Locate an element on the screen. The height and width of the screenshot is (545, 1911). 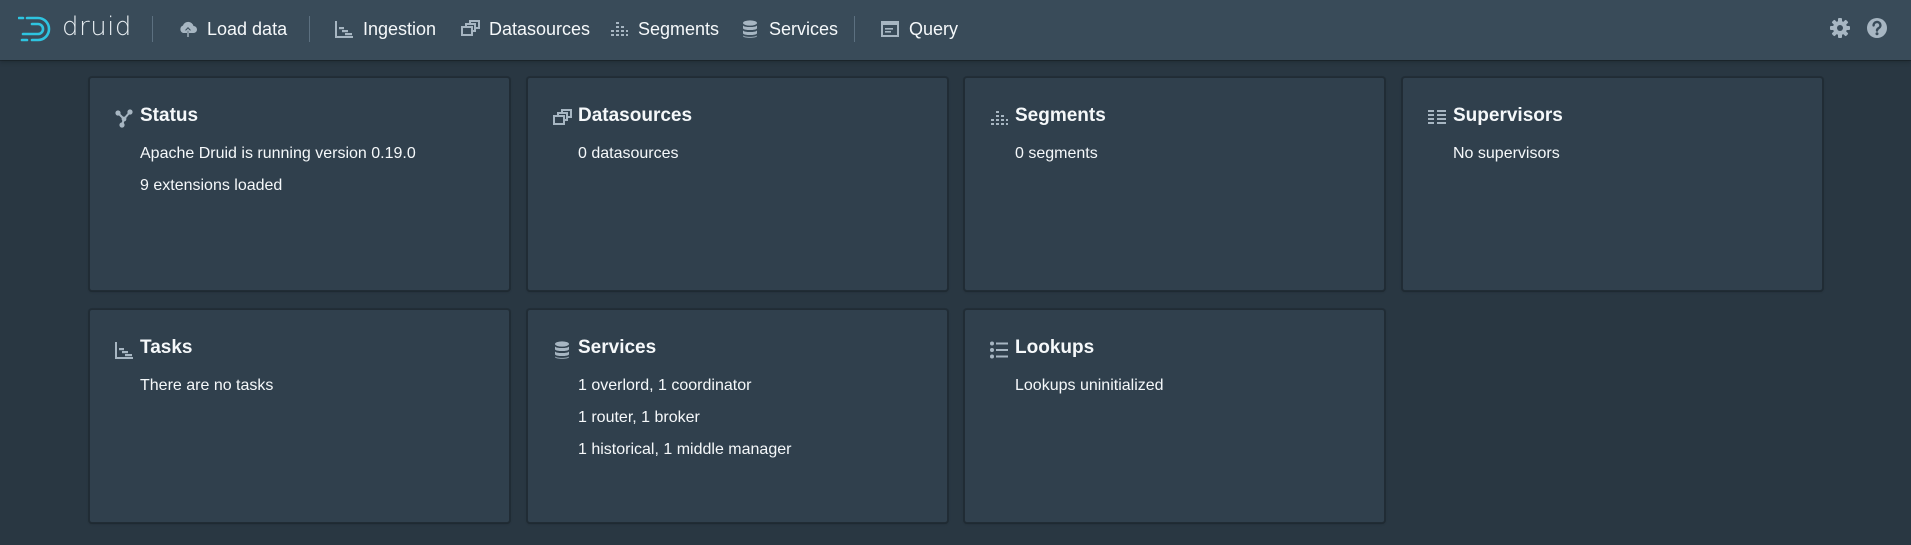
services-historical-text: 1 historical, 1 middle manager is located at coordinates (685, 449).